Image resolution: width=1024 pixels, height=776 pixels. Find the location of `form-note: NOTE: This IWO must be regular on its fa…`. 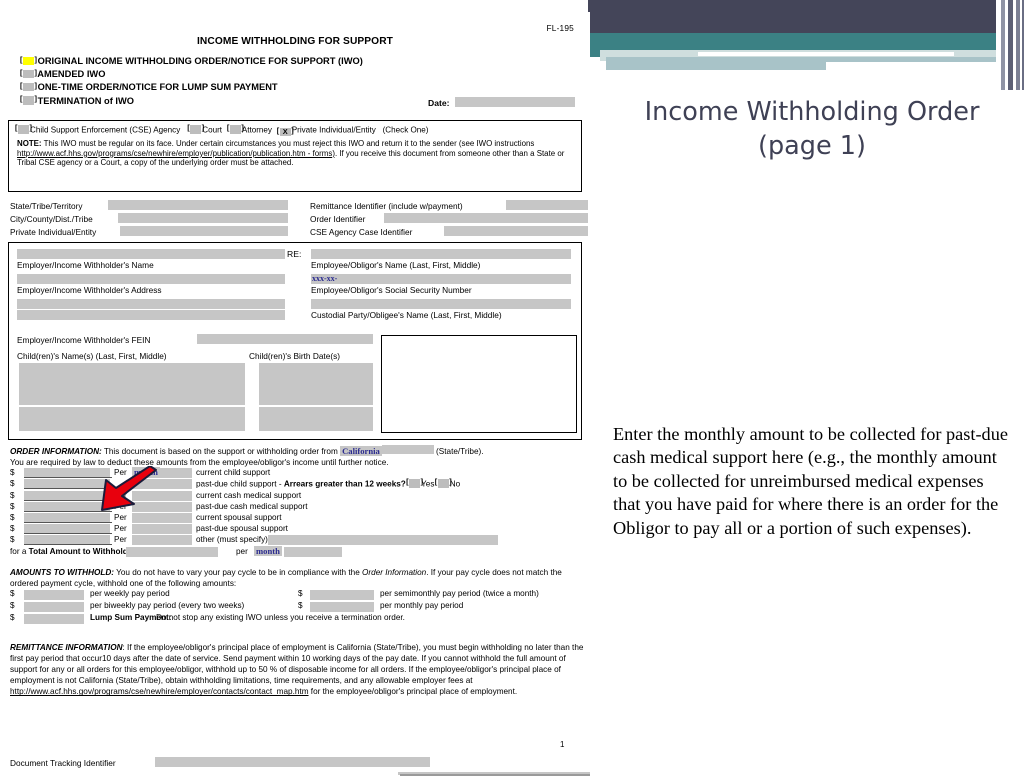

form-note: NOTE: This IWO must be regular on its fa… is located at coordinates (295, 153).